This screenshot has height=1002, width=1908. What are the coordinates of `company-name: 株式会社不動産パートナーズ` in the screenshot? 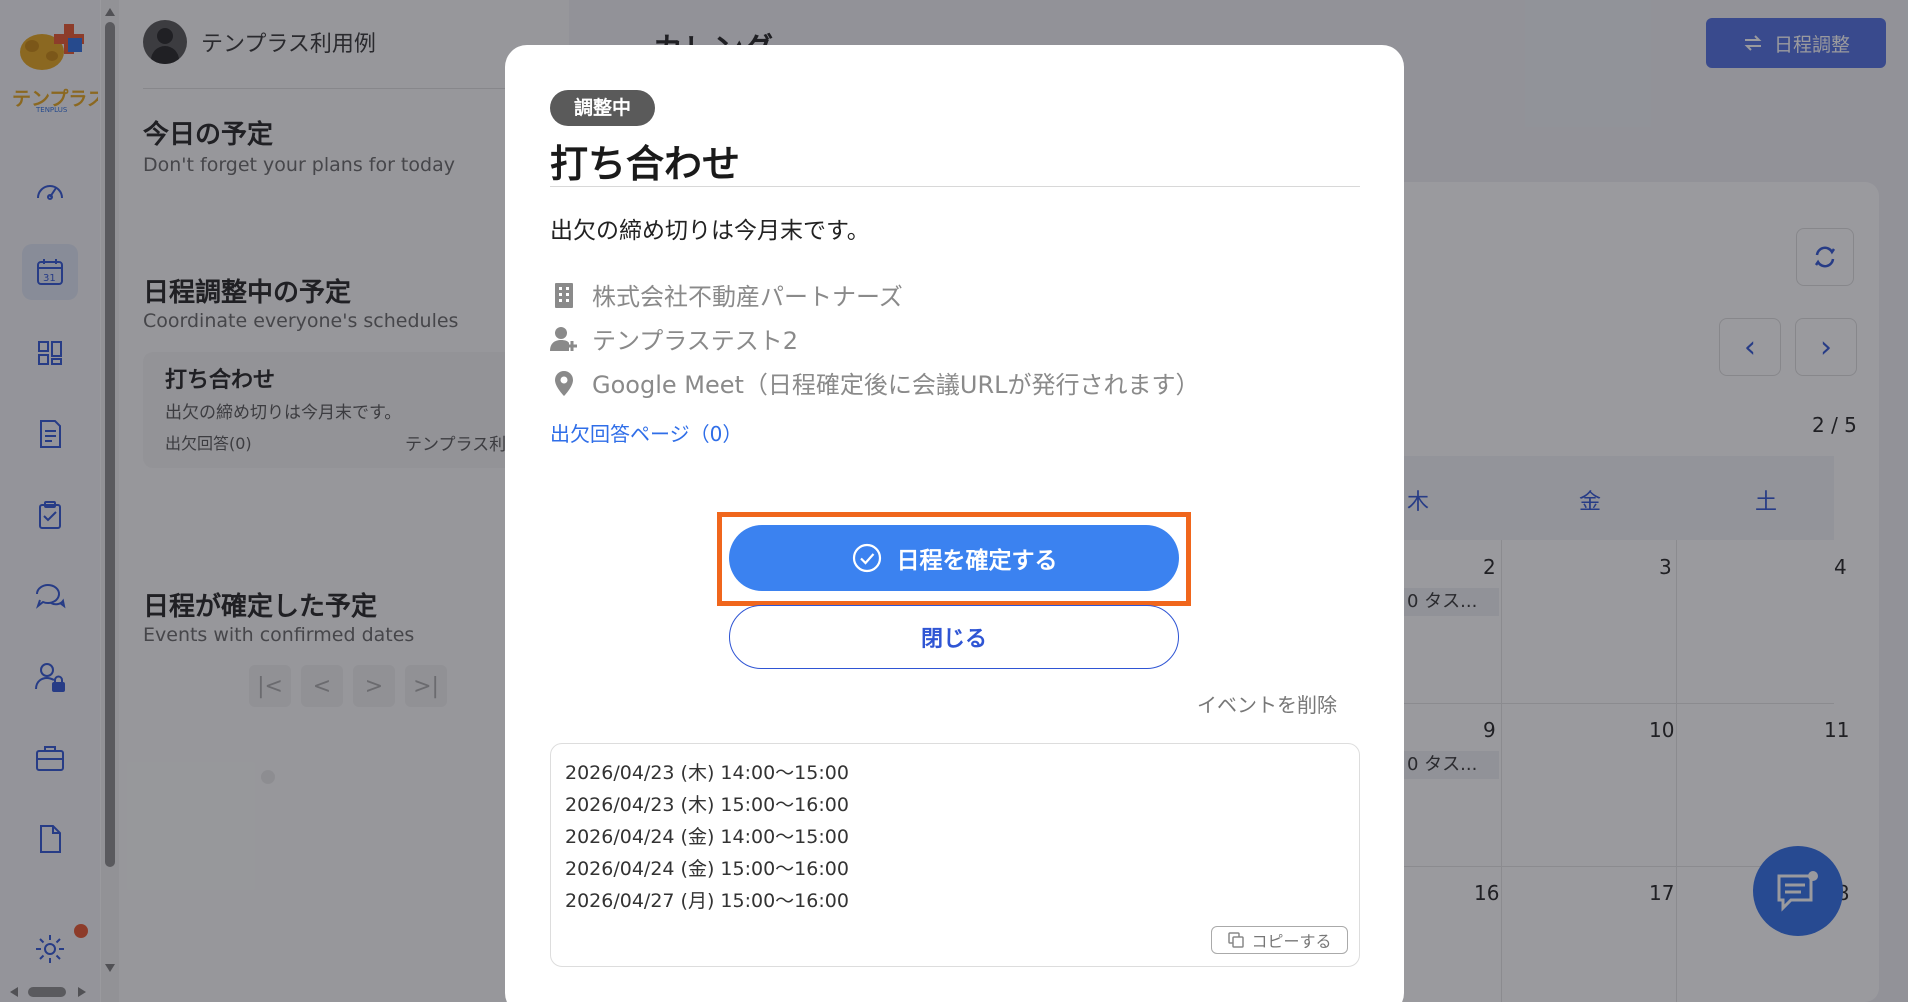 It's located at (747, 297).